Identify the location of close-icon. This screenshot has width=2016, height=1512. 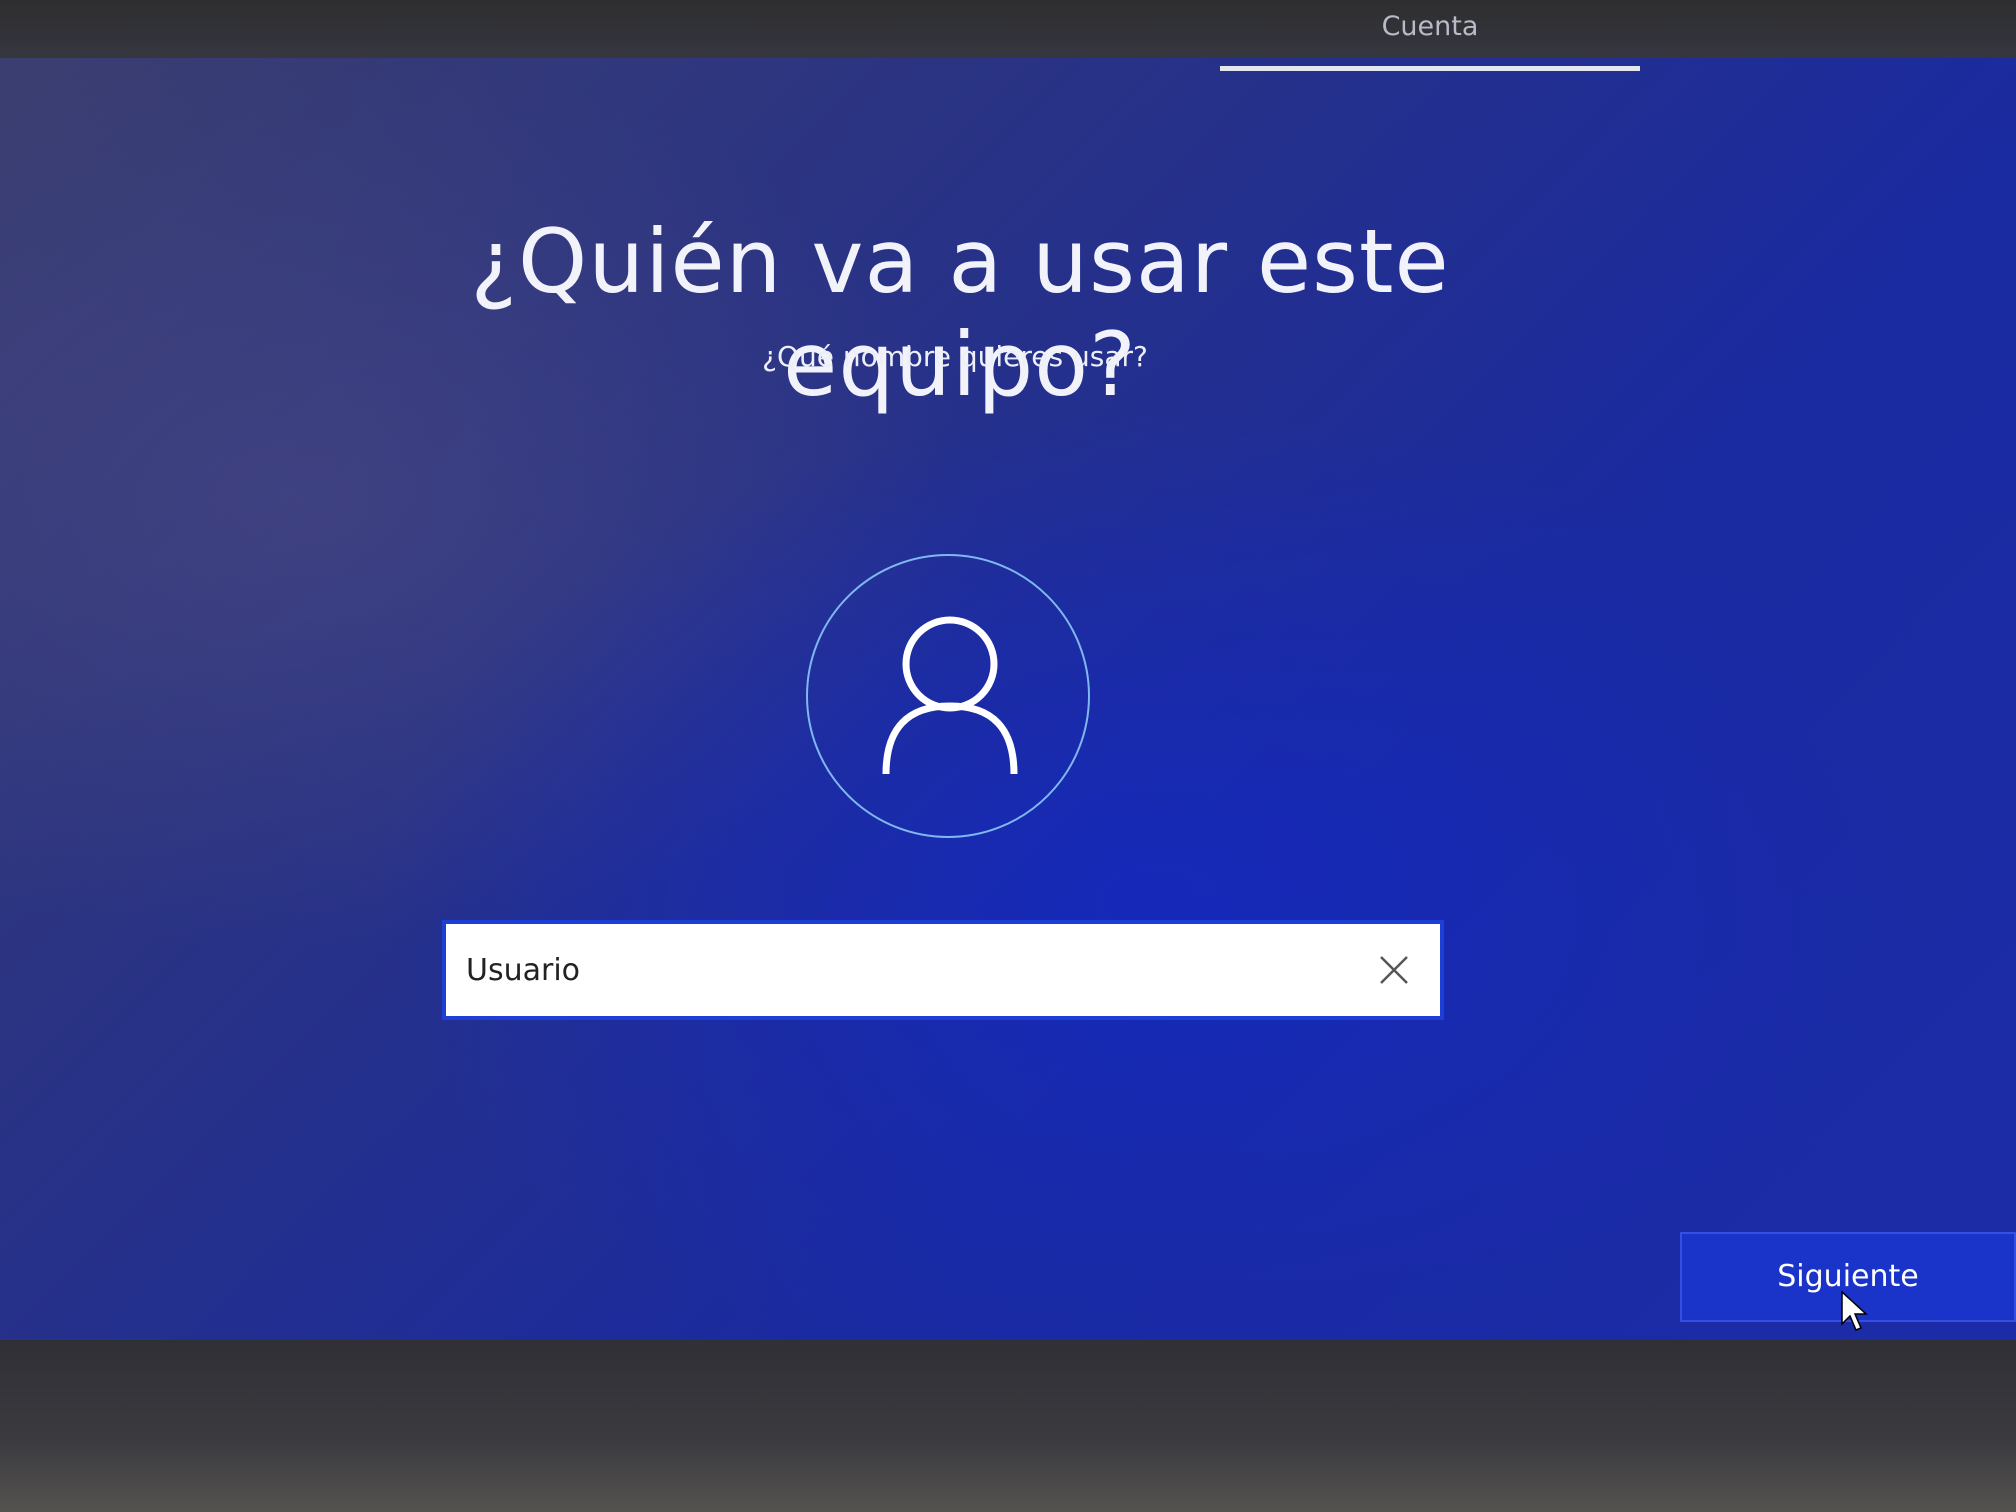
(1394, 970).